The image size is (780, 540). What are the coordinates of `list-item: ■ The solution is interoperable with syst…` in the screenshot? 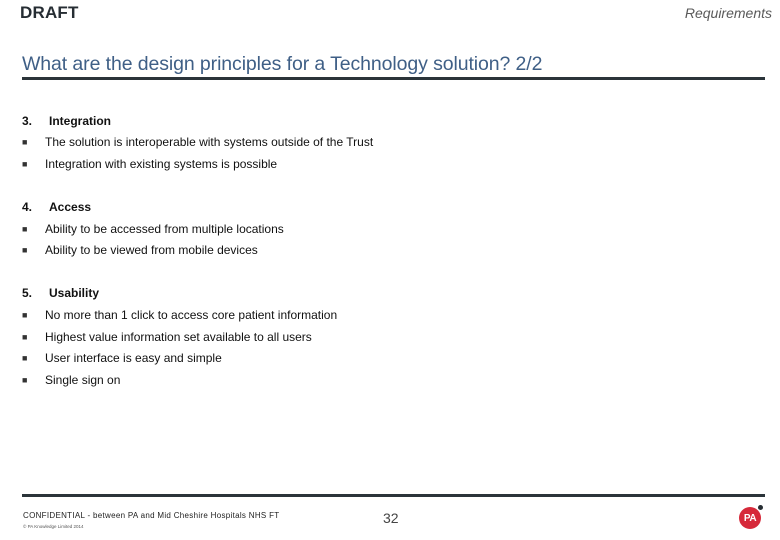 It's located at (197, 142).